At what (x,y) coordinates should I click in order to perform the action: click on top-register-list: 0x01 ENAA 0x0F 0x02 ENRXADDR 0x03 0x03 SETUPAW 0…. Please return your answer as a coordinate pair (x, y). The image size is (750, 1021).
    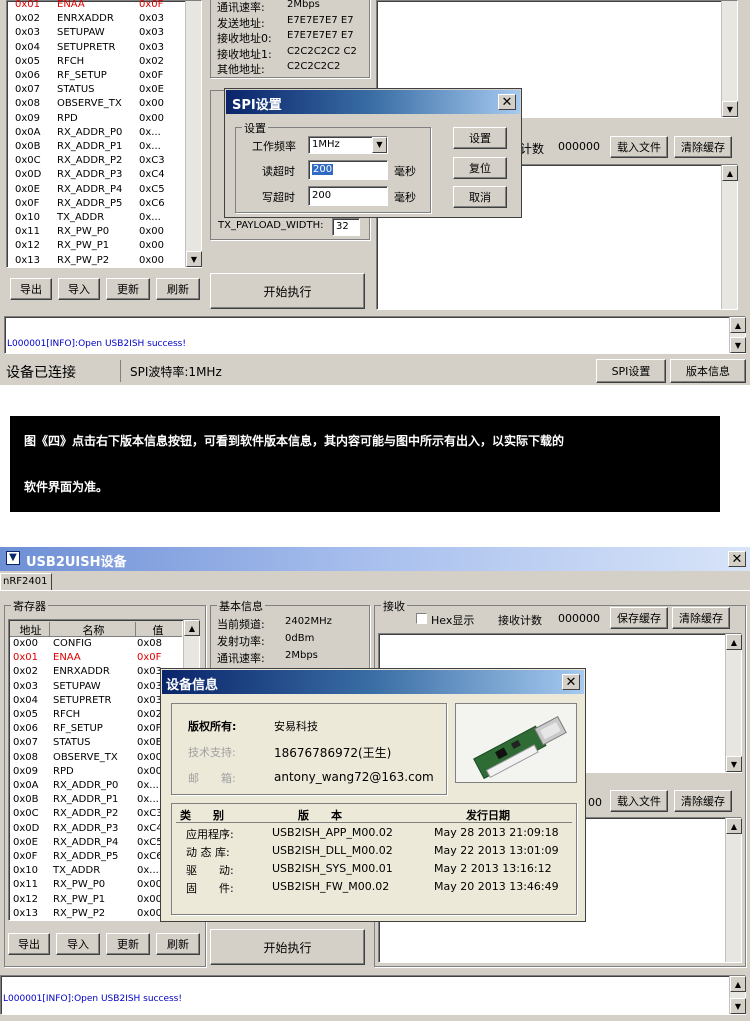
    Looking at the image, I should click on (104, 134).